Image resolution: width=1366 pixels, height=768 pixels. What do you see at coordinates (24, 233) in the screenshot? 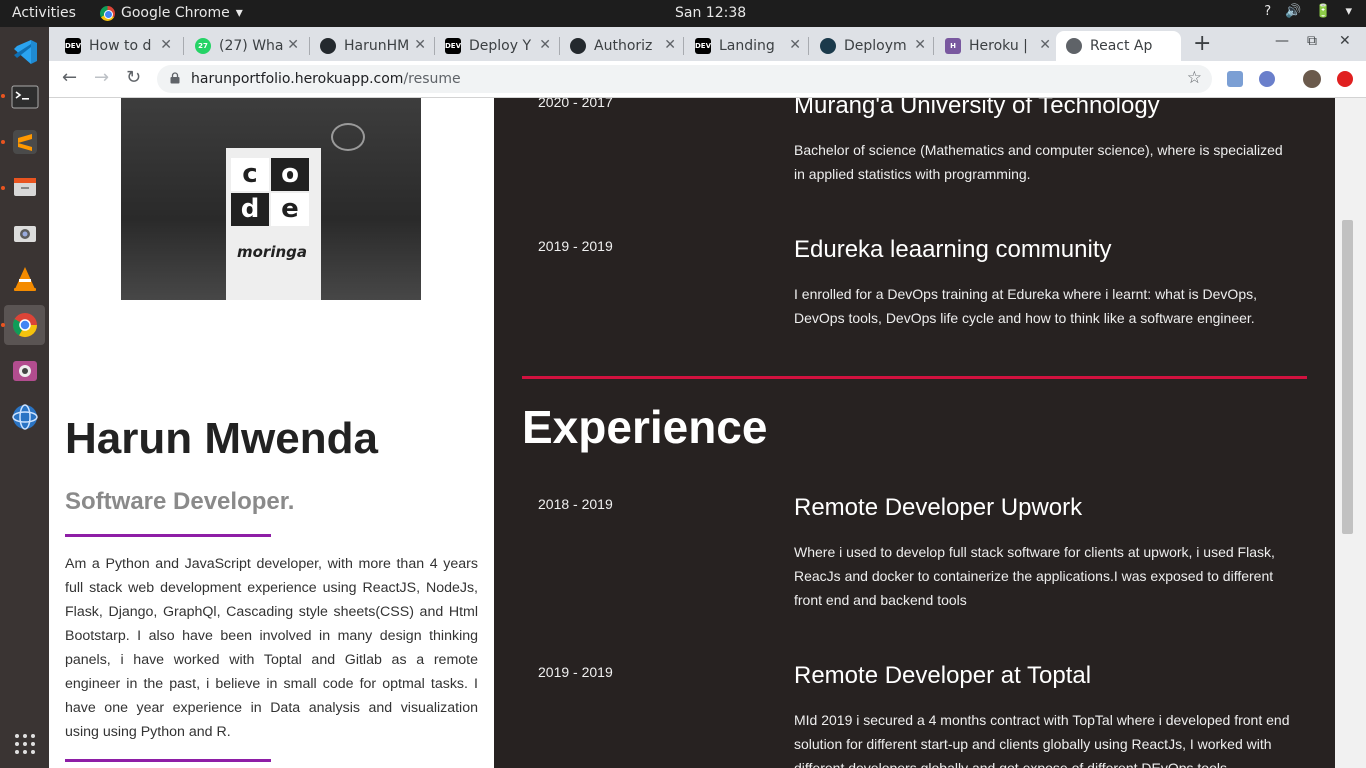
I see `dock-item-screenshot` at bounding box center [24, 233].